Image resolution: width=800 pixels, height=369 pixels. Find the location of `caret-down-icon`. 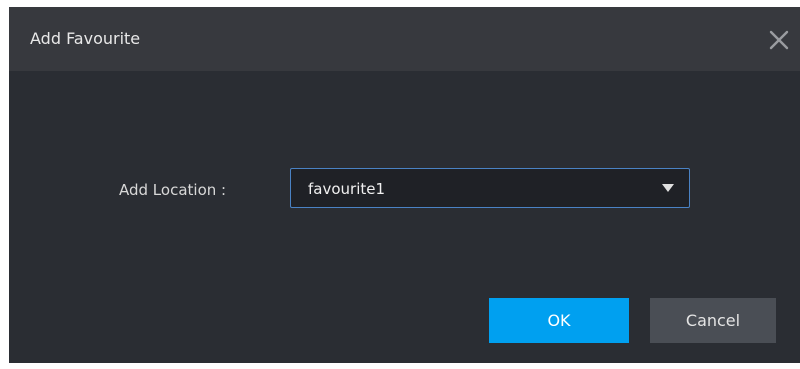

caret-down-icon is located at coordinates (668, 188).